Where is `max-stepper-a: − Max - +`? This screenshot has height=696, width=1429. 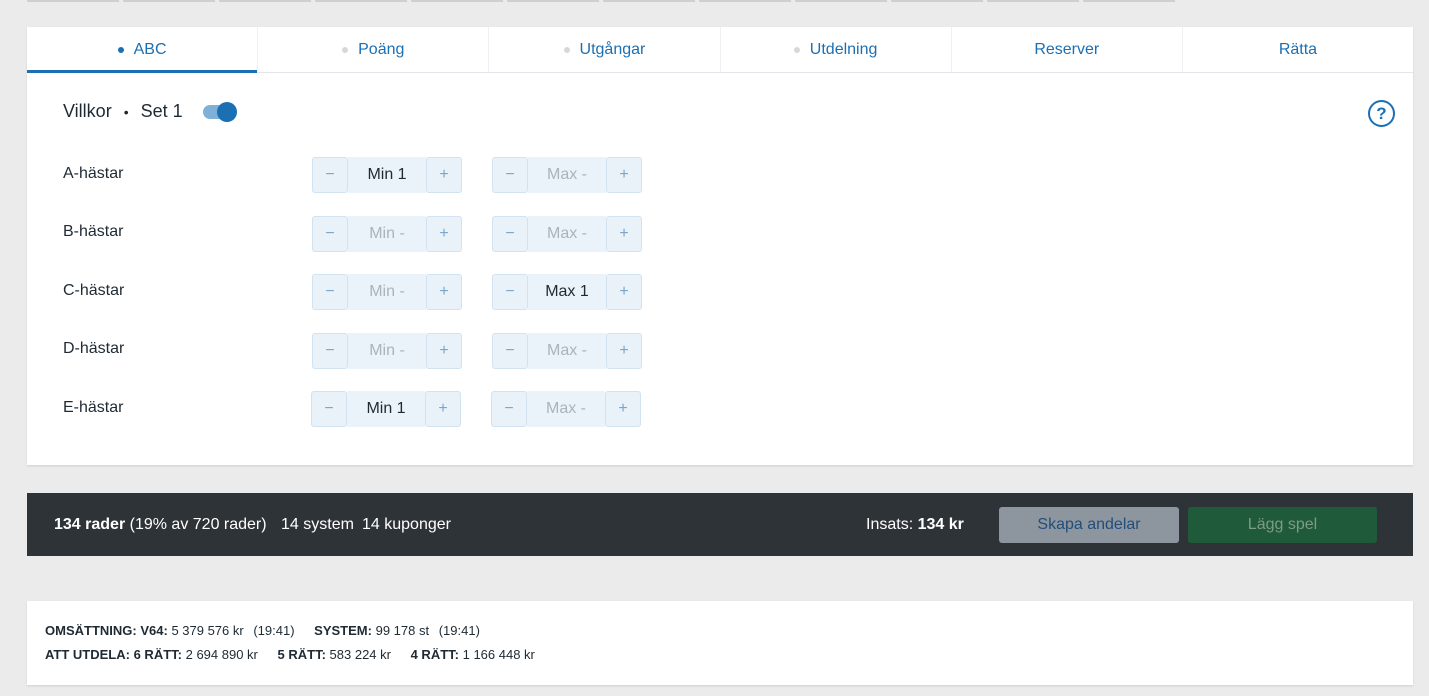 max-stepper-a: − Max - + is located at coordinates (567, 175).